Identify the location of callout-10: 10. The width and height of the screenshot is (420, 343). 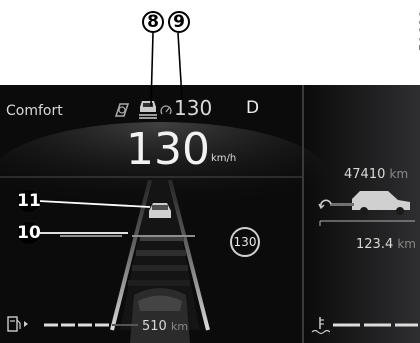
(29, 233).